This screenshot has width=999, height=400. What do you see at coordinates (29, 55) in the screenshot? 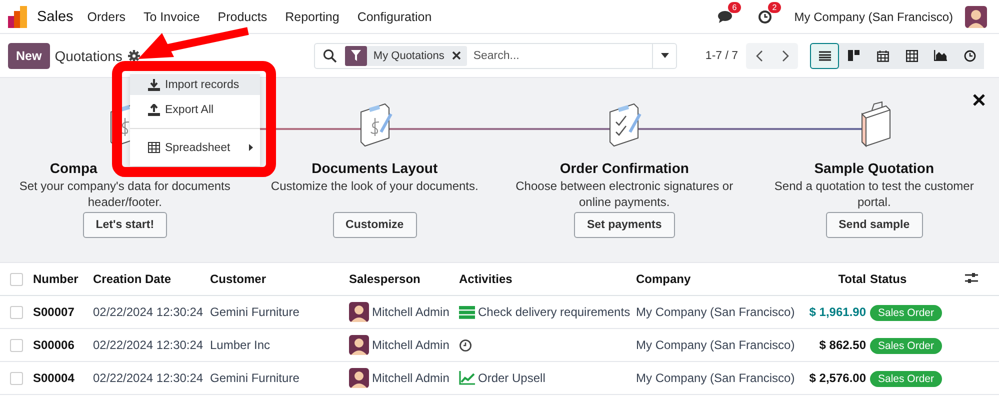
I see `new-button: New` at bounding box center [29, 55].